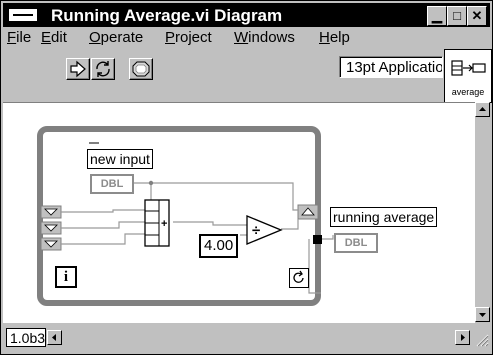 This screenshot has height=355, width=493. I want to click on arrow-down-icon, so click(482, 315).